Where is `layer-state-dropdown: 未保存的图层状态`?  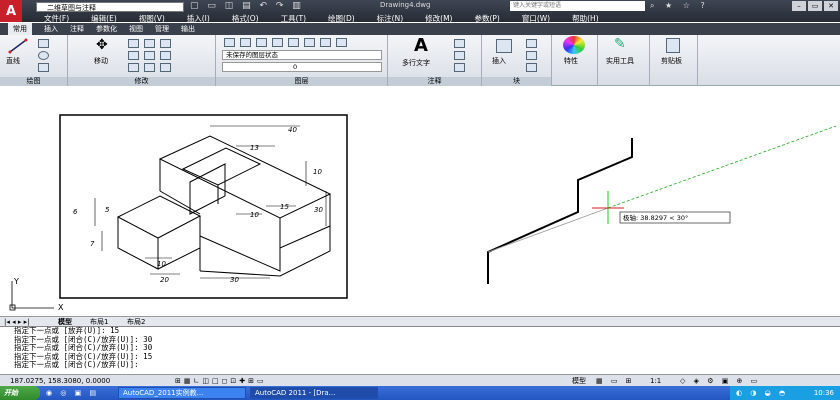 layer-state-dropdown: 未保存的图层状态 is located at coordinates (302, 55).